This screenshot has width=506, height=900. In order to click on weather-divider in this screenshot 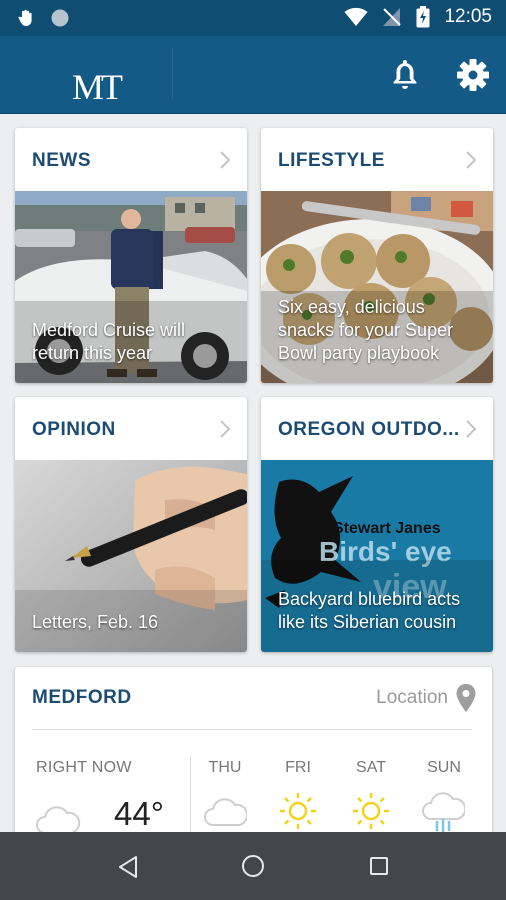, I will do `click(252, 729)`.